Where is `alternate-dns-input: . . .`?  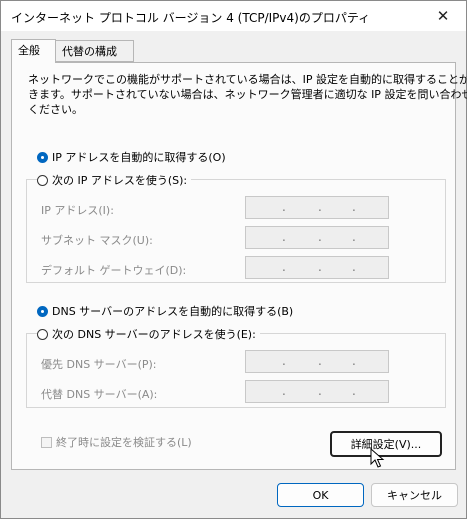 alternate-dns-input: . . . is located at coordinates (317, 391).